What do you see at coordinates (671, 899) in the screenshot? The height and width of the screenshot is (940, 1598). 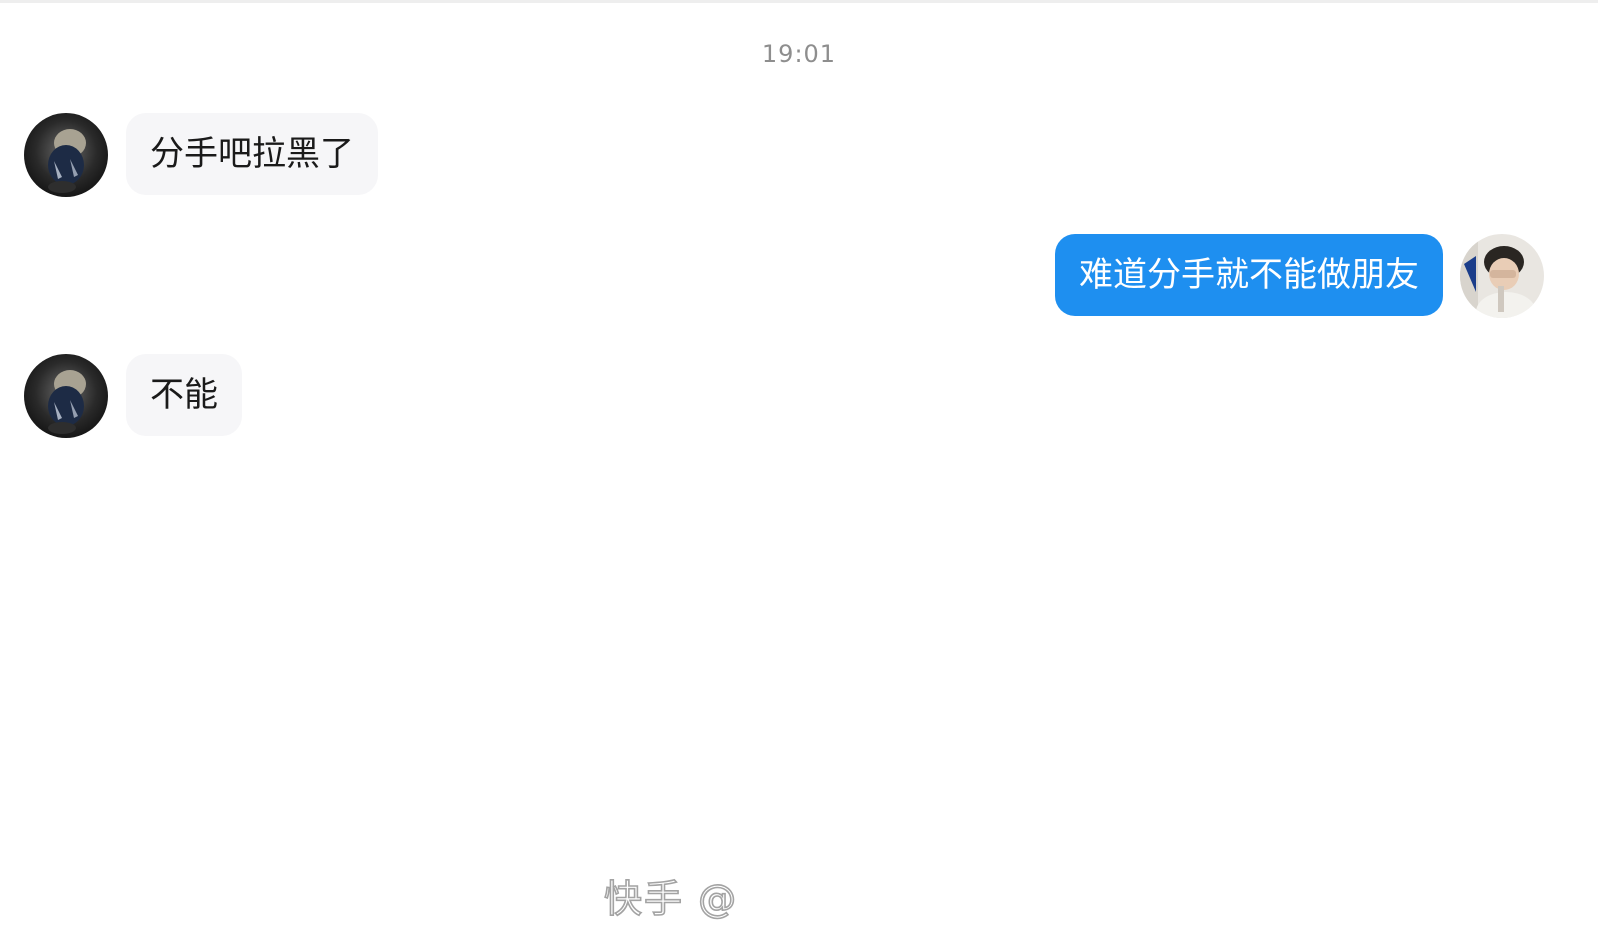 I see `watermark: 快手 @` at bounding box center [671, 899].